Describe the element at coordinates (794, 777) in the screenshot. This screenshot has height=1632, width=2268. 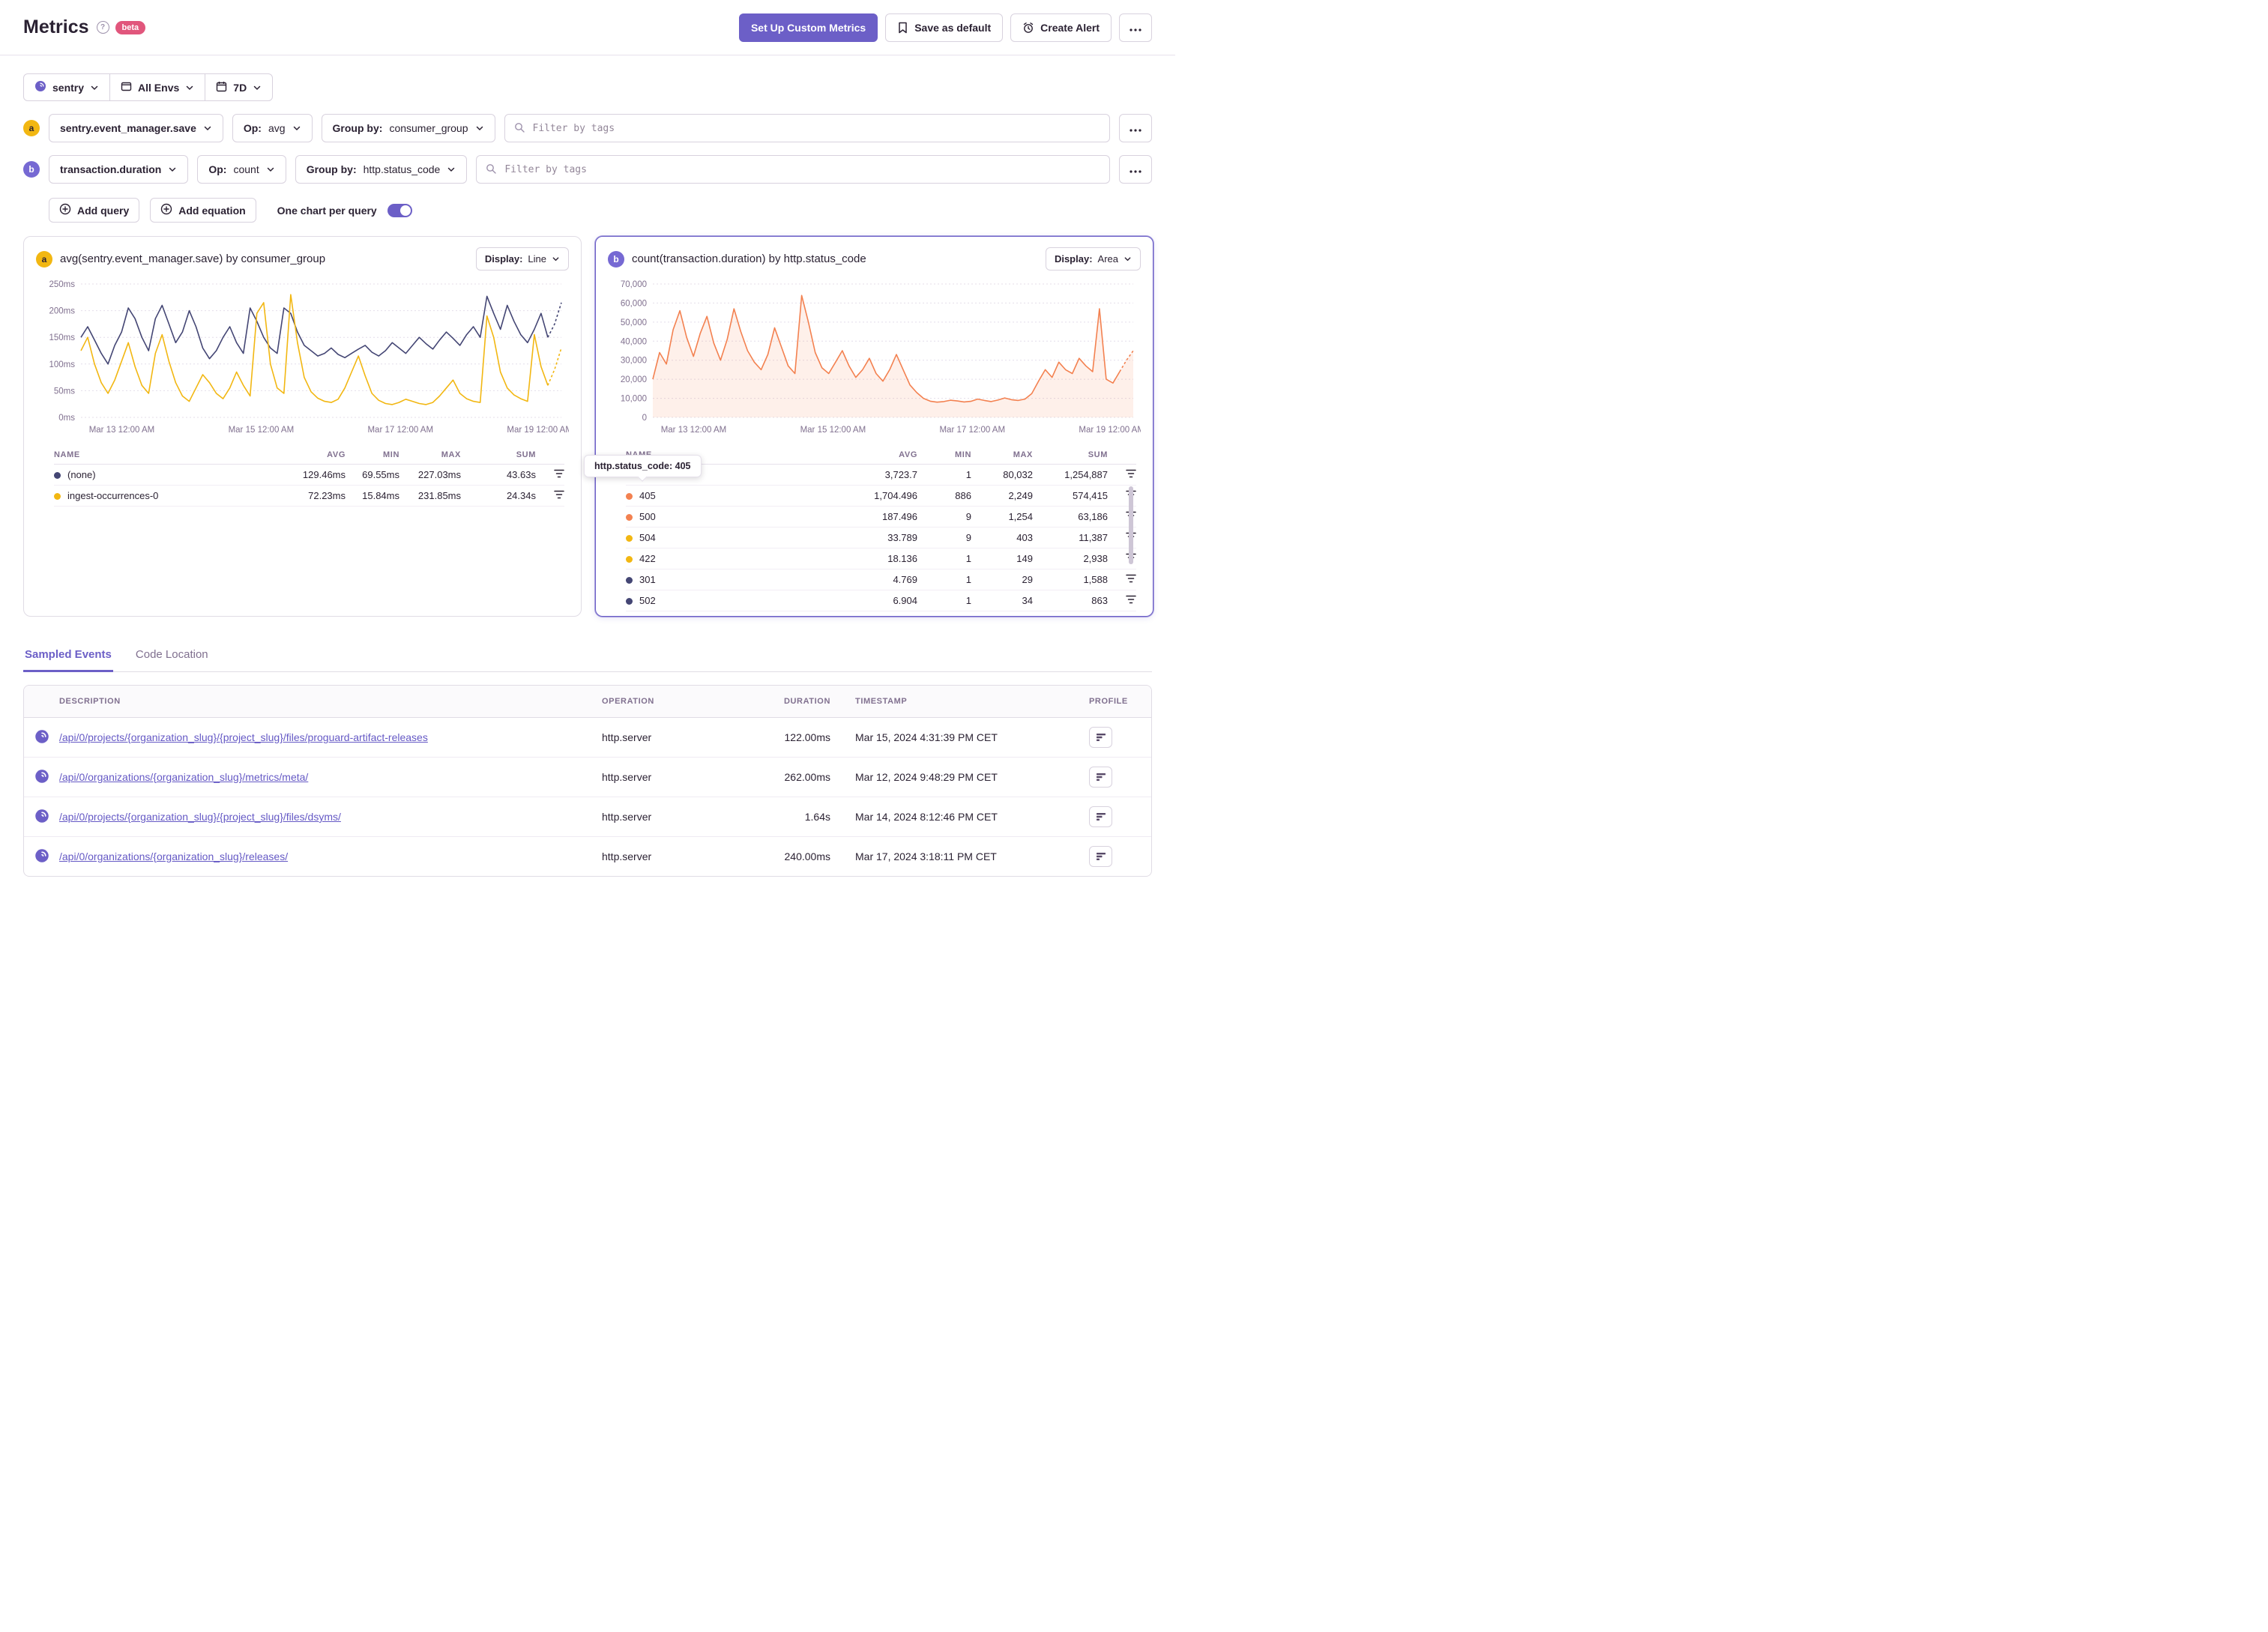
I see `event-duration: 262.00ms` at that location.